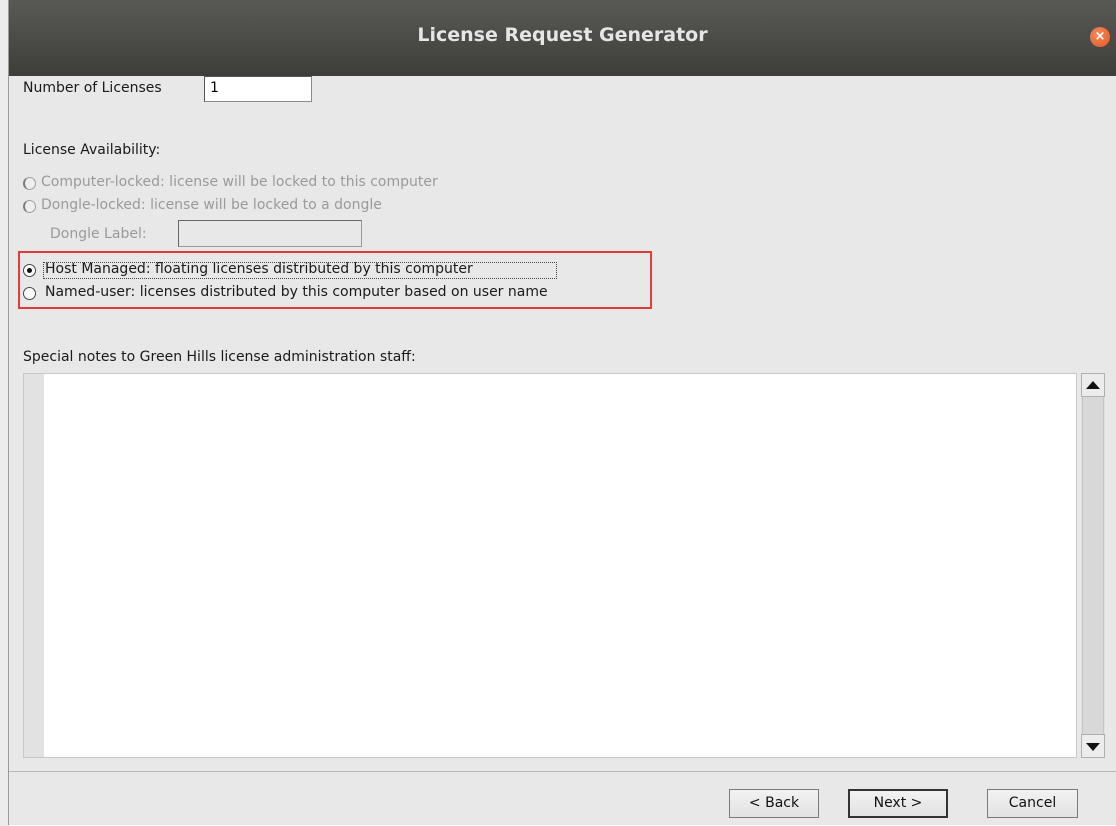 This screenshot has width=1116, height=826. What do you see at coordinates (562, 35) in the screenshot?
I see `window-title: License Request Generator` at bounding box center [562, 35].